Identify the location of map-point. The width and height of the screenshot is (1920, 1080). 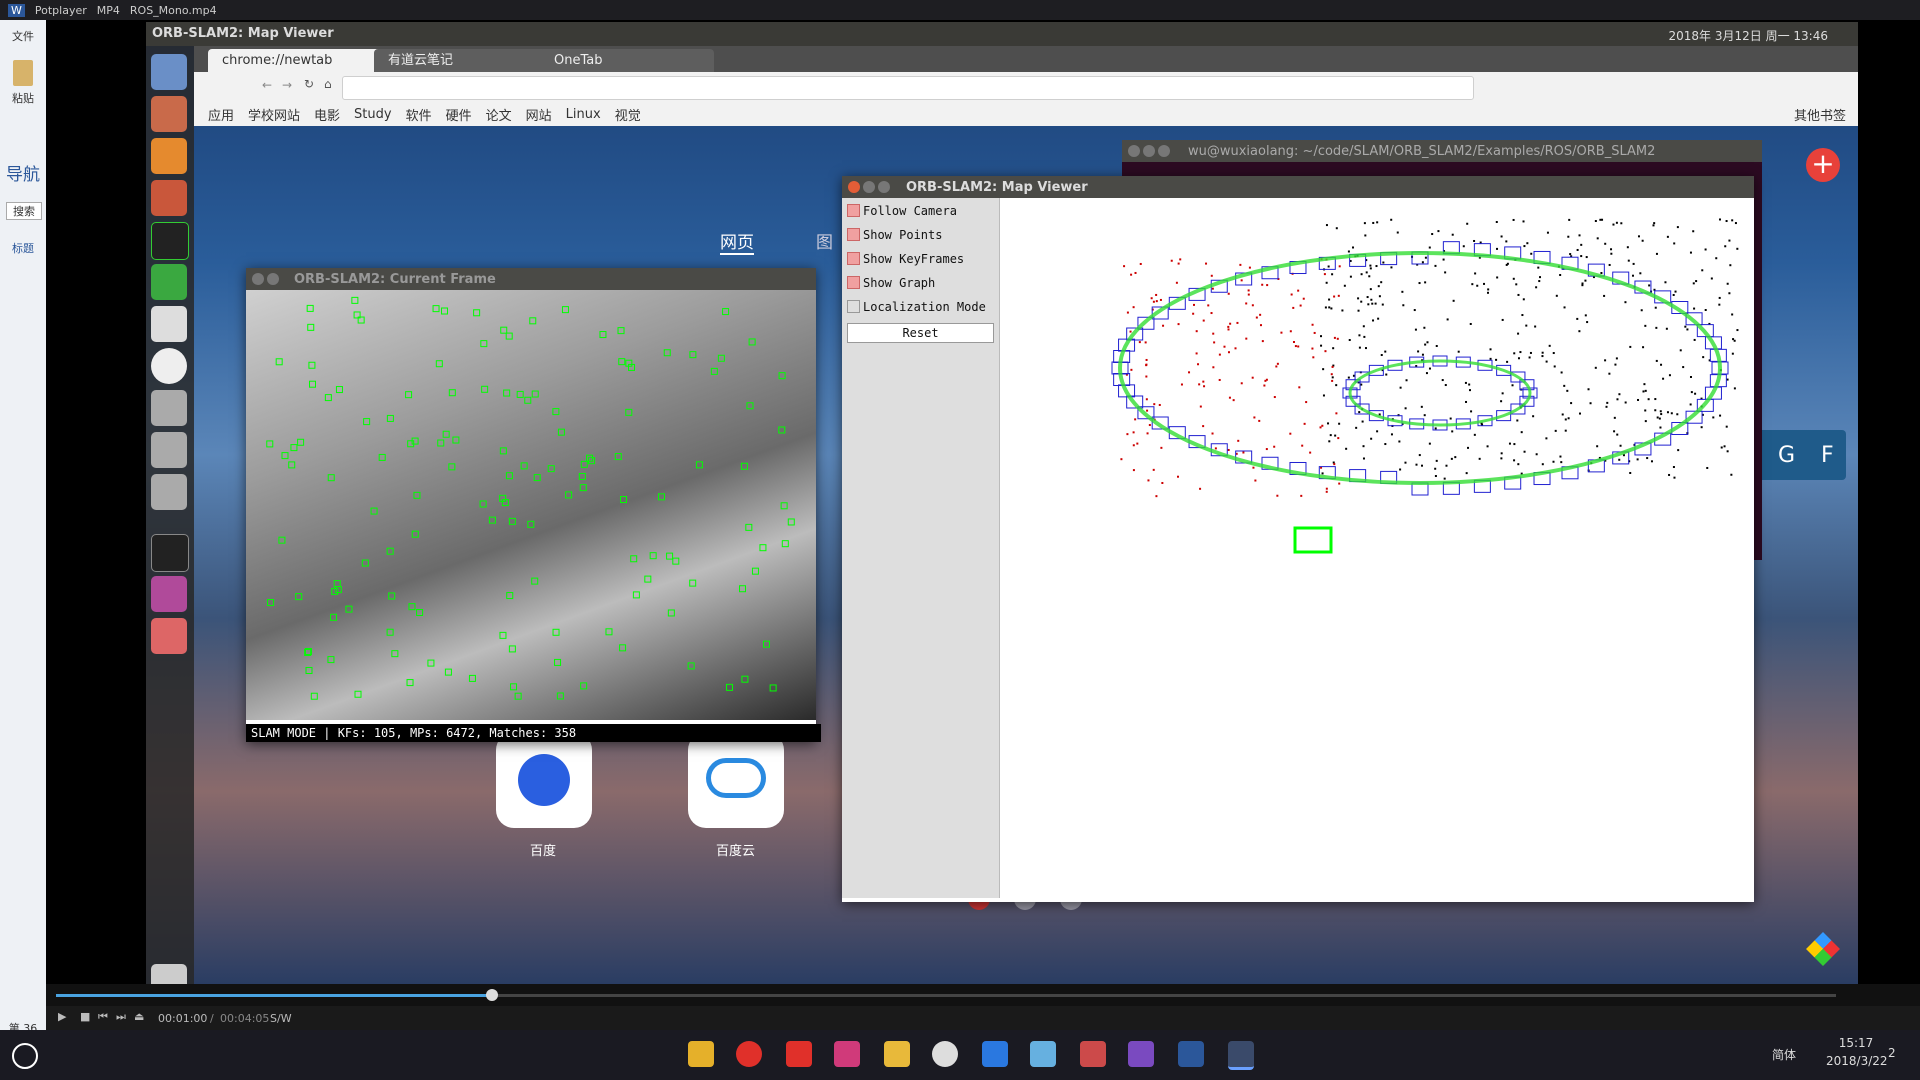
(1669, 375).